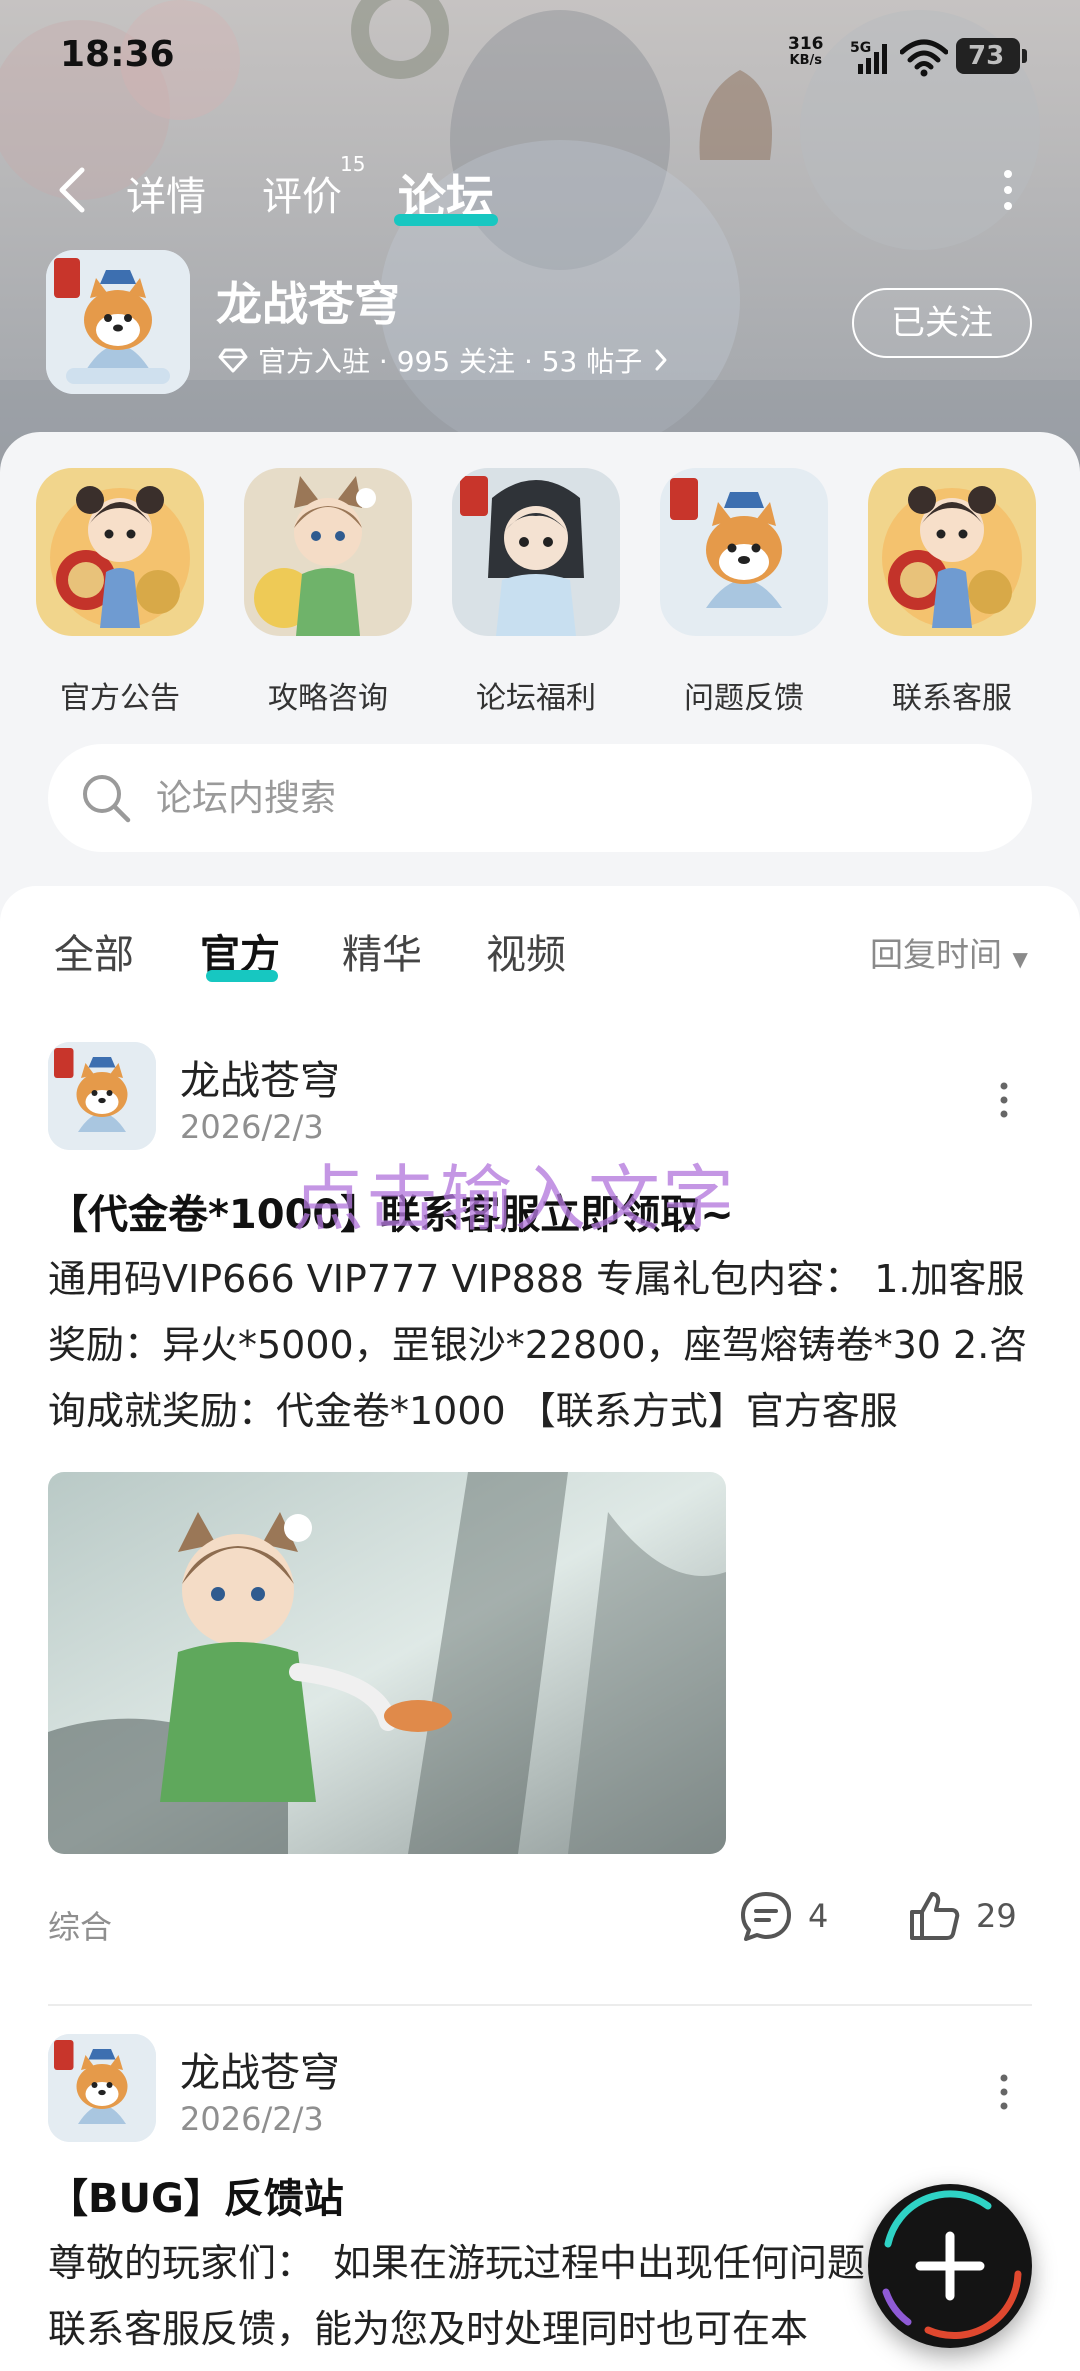 The height and width of the screenshot is (2371, 1080). What do you see at coordinates (868, 57) in the screenshot?
I see `cellular-signal-icon: 5G` at bounding box center [868, 57].